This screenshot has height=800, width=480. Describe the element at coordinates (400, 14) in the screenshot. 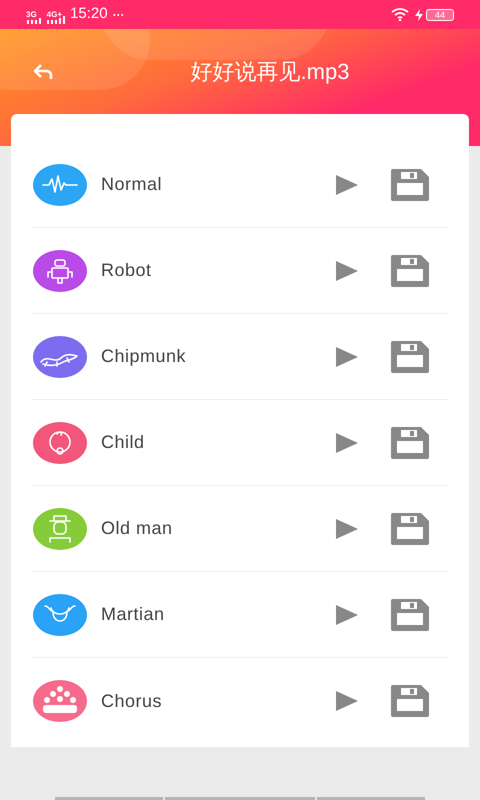

I see `wifi-icon` at that location.